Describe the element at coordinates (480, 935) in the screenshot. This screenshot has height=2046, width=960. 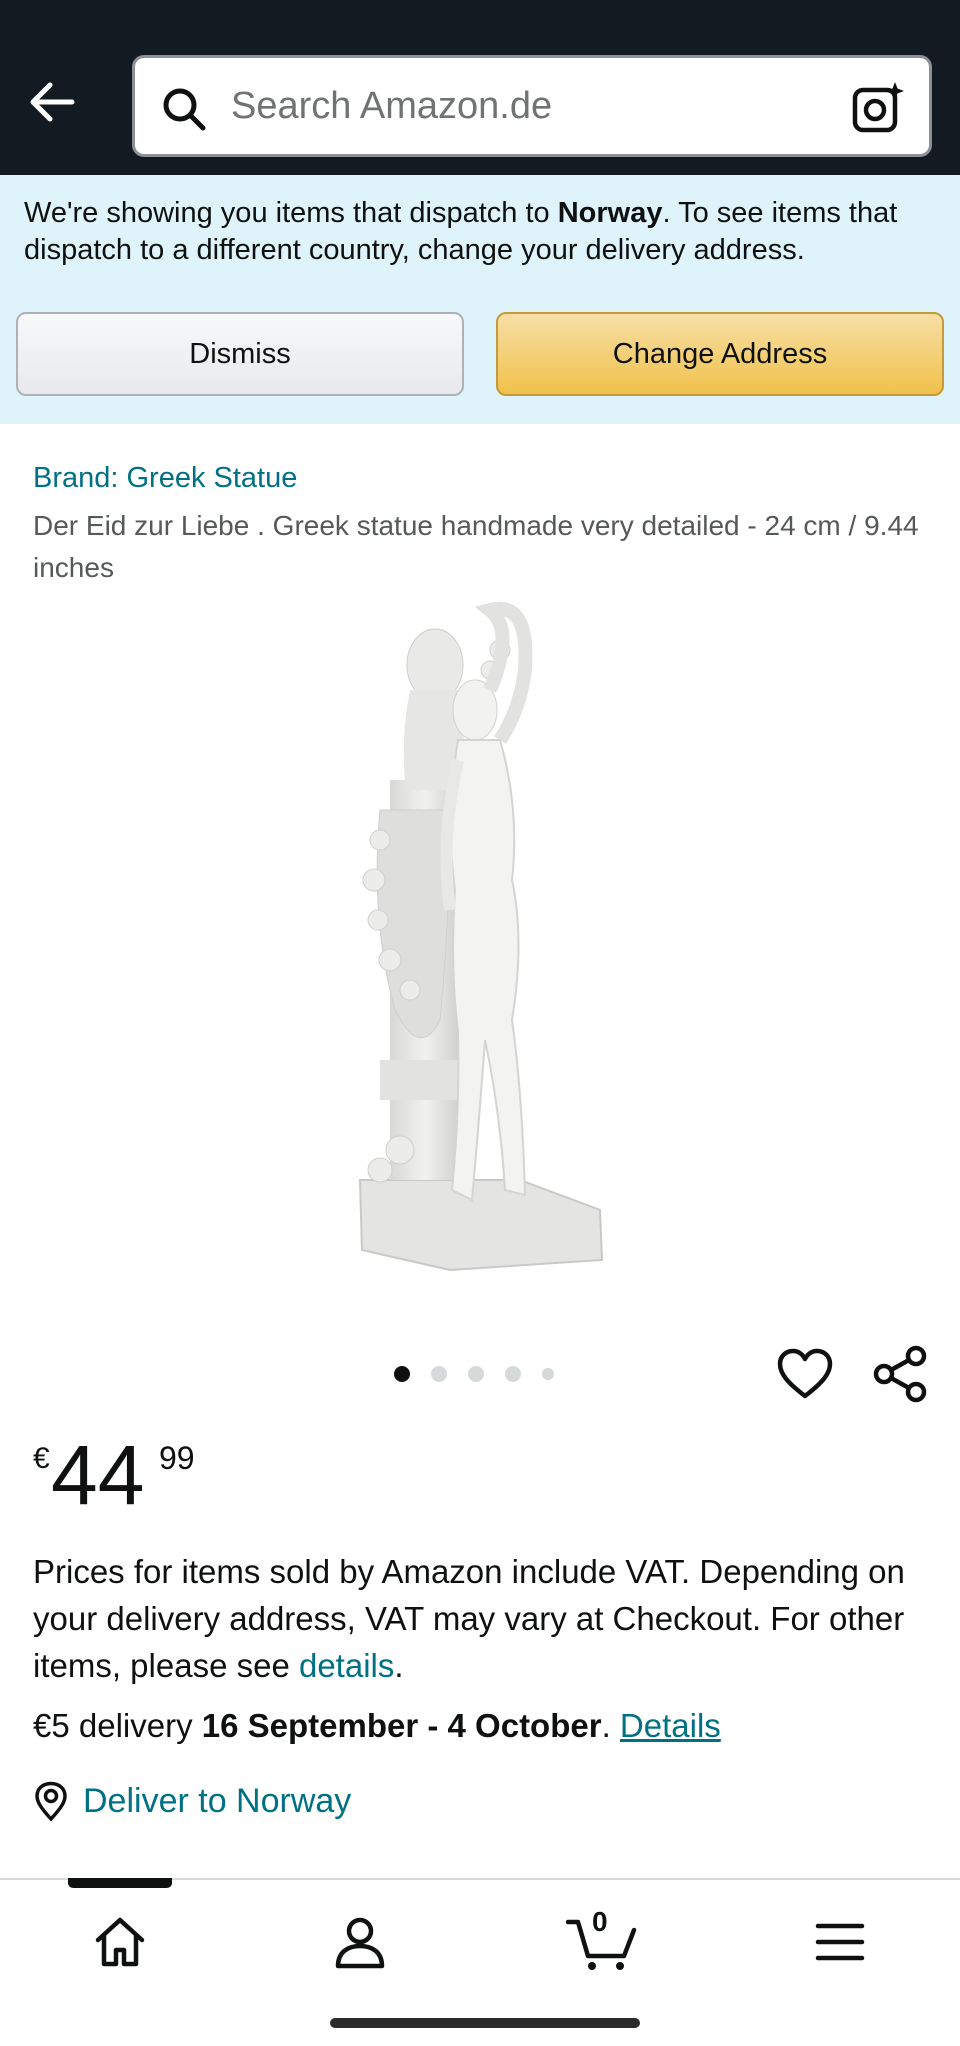
I see `product-image` at that location.